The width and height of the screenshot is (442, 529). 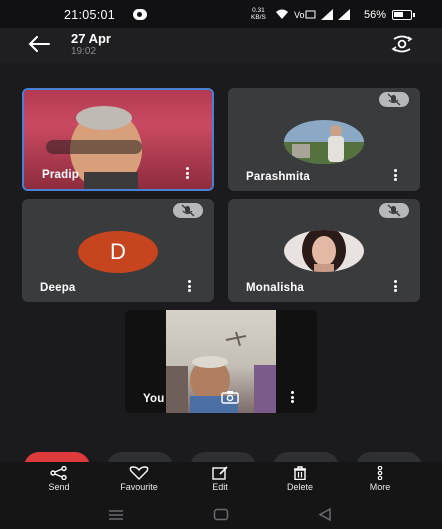 What do you see at coordinates (258, 17) in the screenshot?
I see `net-speed-unit: KB/S` at bounding box center [258, 17].